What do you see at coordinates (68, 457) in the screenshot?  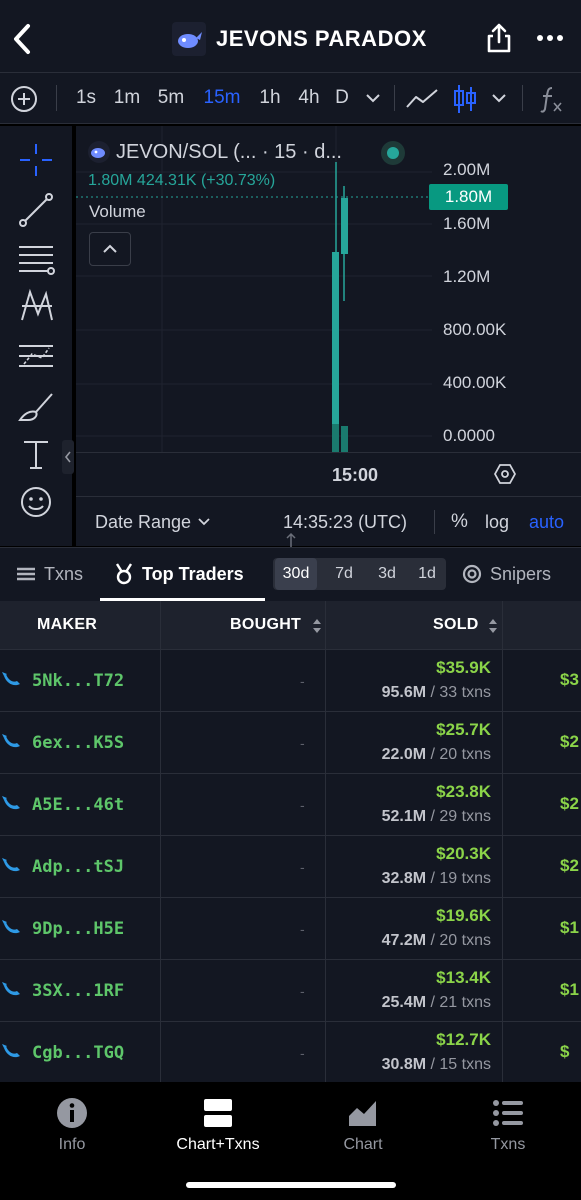 I see `collapse-toolbar-handle` at bounding box center [68, 457].